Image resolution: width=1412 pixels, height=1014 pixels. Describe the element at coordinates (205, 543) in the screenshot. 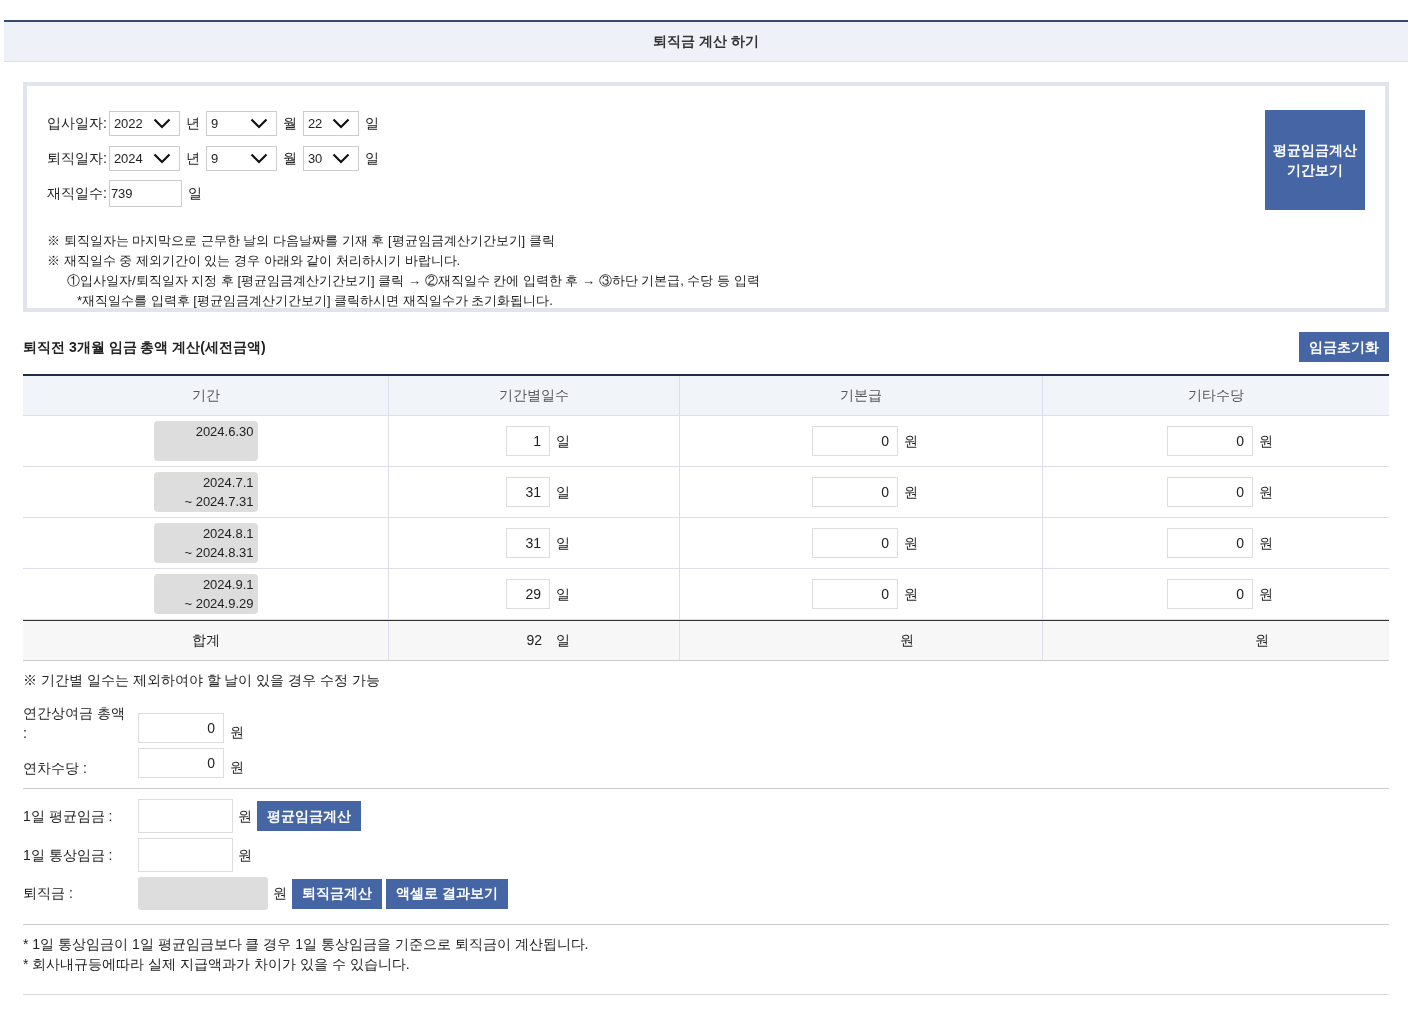

I see `period-field: 2024.8.1 ~ 2024.8.31` at that location.